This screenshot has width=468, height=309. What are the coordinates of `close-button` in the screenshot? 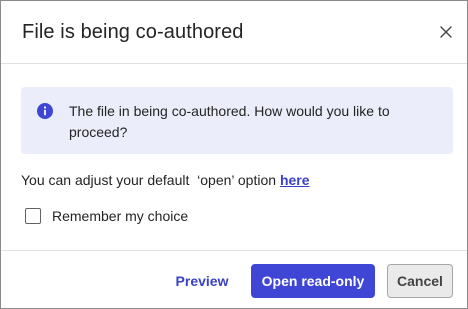 It's located at (446, 32).